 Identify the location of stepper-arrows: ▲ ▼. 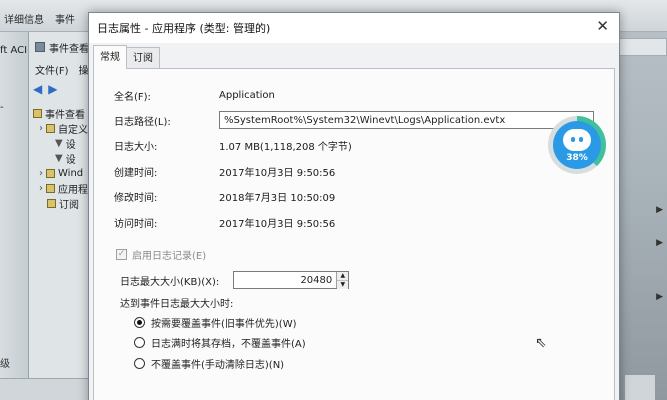
(342, 280).